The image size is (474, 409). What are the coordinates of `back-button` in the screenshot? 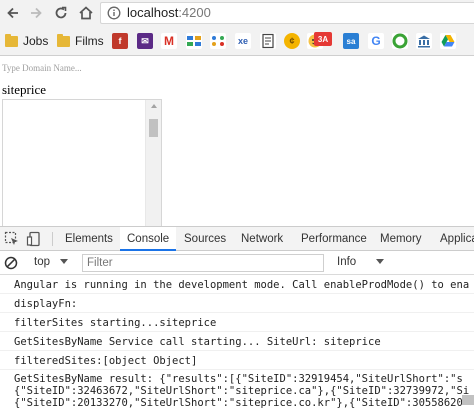 It's located at (13, 13).